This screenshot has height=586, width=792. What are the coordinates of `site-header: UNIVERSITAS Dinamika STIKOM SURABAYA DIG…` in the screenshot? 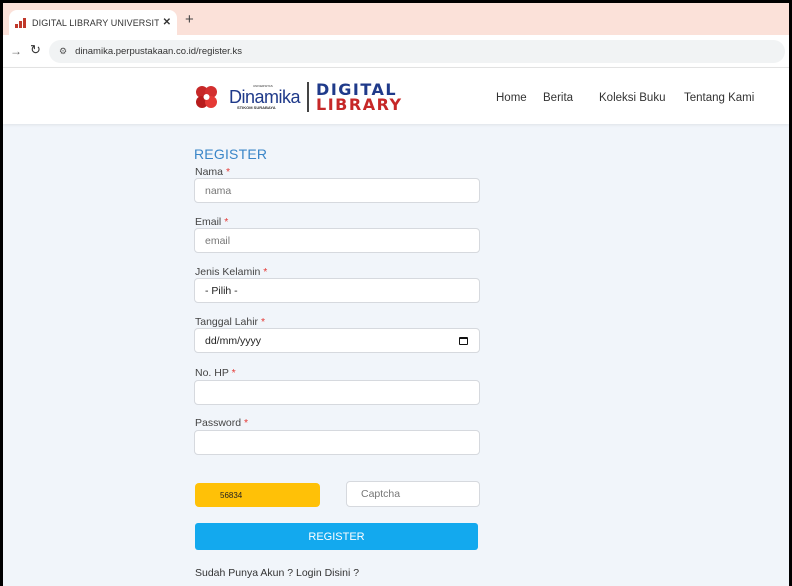 It's located at (396, 96).